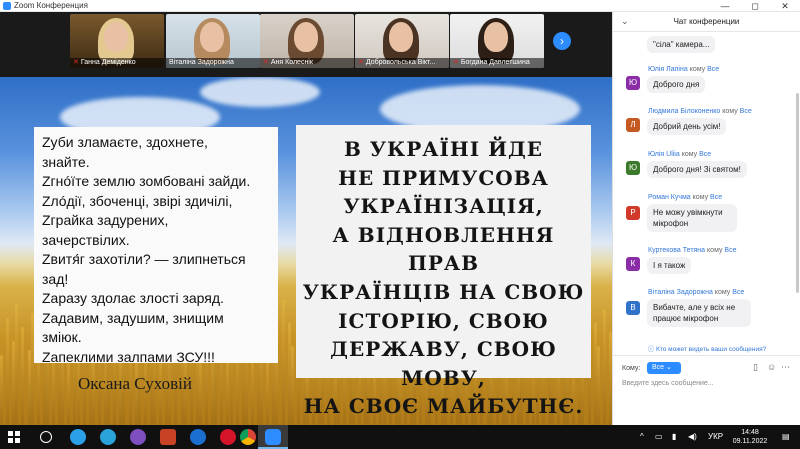 This screenshot has height=449, width=800. Describe the element at coordinates (260, 92) in the screenshot. I see `cloud-shape` at that location.